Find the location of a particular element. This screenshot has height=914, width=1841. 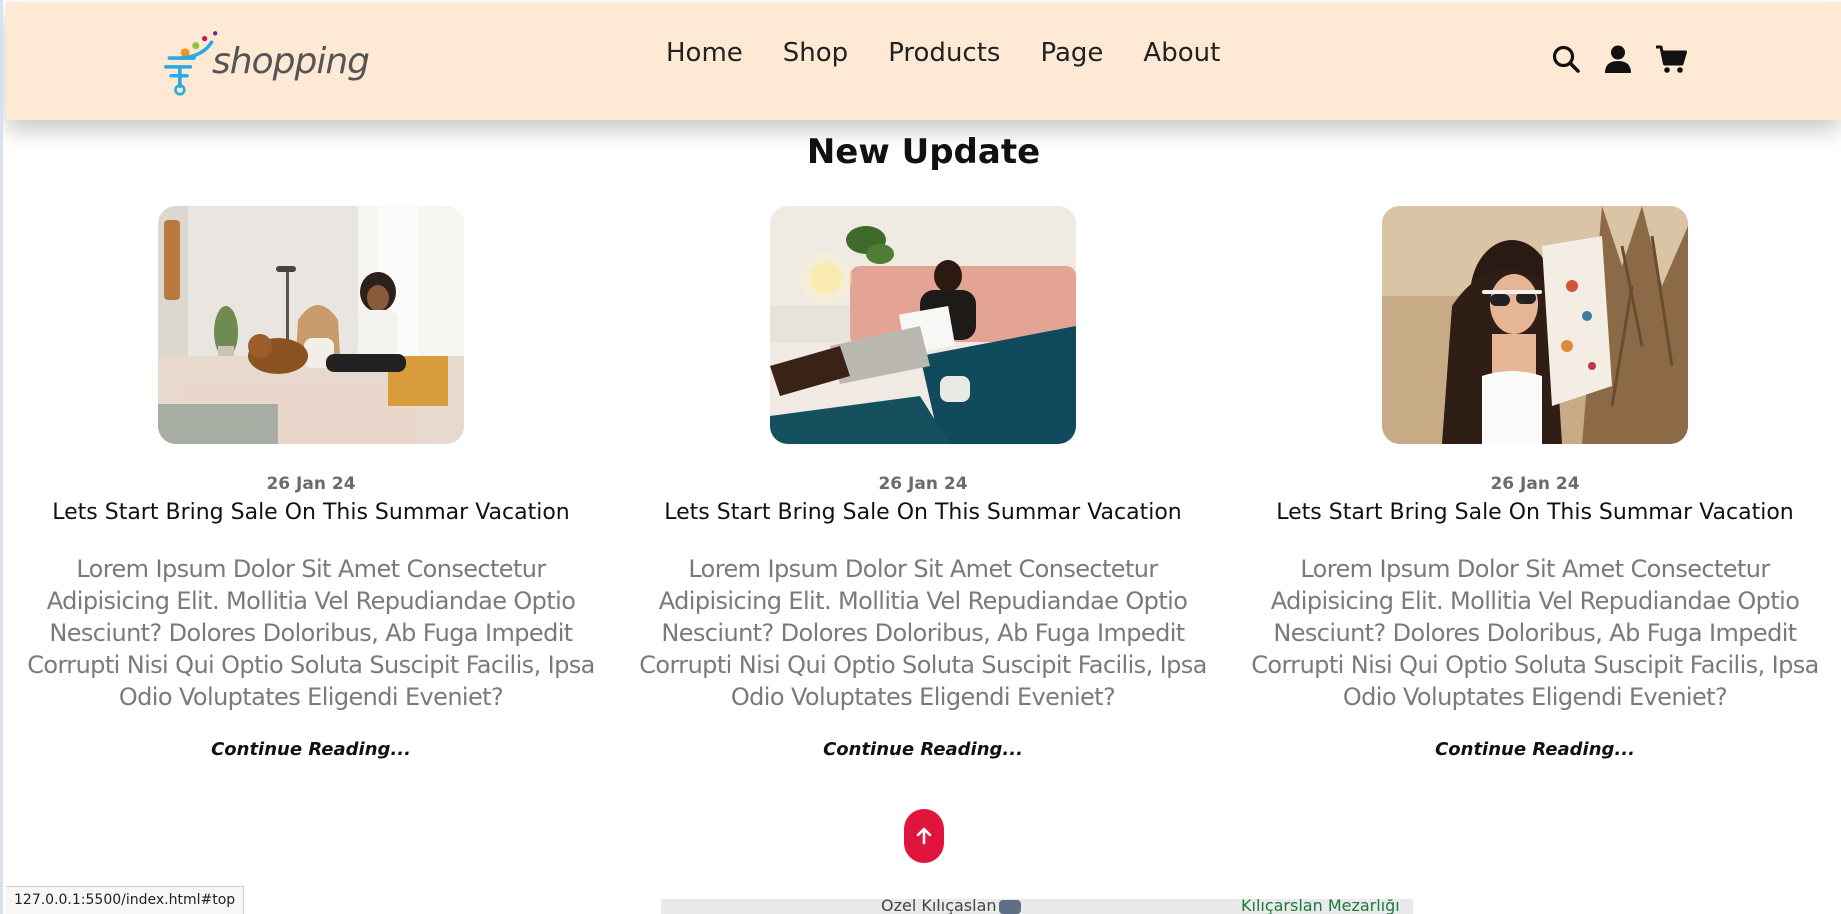

map-pin-icon is located at coordinates (1010, 907).